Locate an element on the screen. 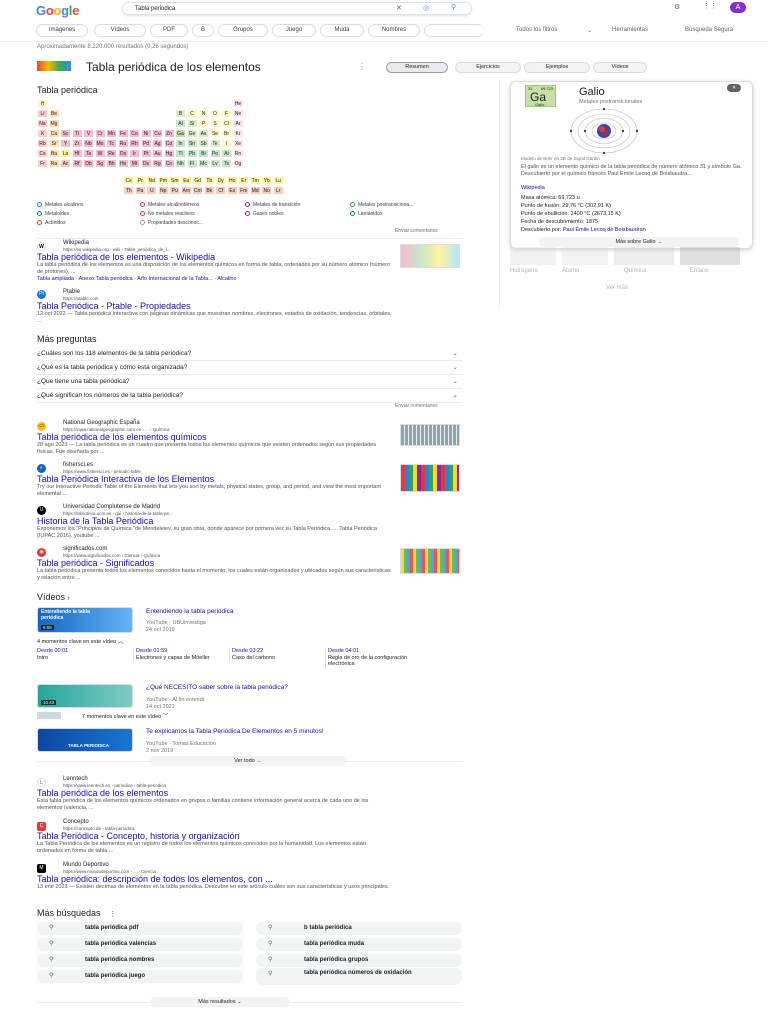 This screenshot has width=768, height=1024. element-sb: Sb is located at coordinates (203, 143).